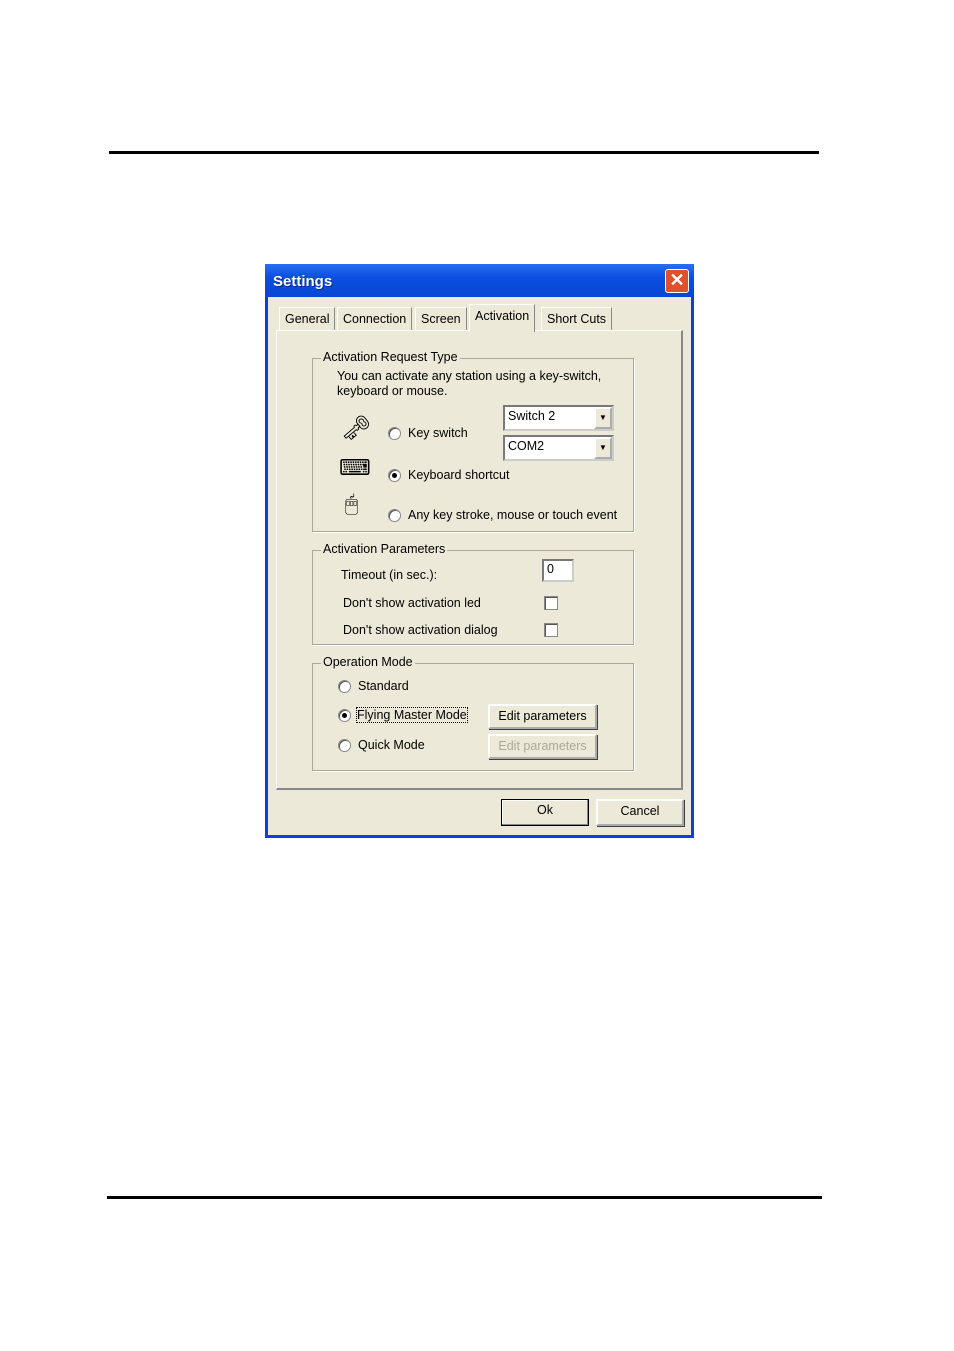 The height and width of the screenshot is (1351, 954). I want to click on tab-connection: Connection, so click(375, 319).